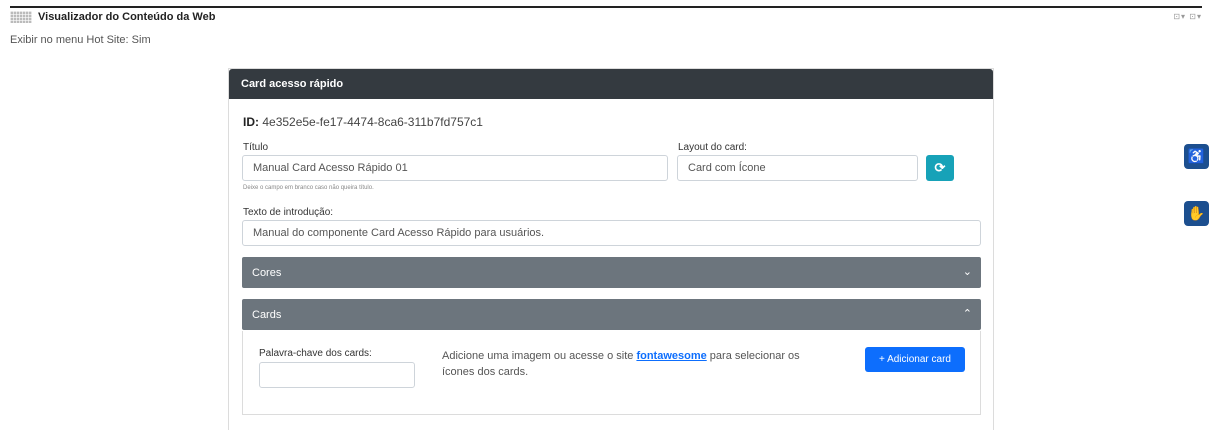 The image size is (1212, 430). Describe the element at coordinates (288, 212) in the screenshot. I see `intro-label: Texto de introdução:` at that location.